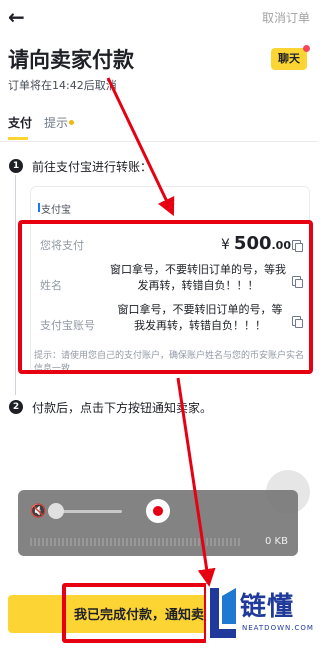 This screenshot has height=653, width=320. I want to click on record-button, so click(158, 511).